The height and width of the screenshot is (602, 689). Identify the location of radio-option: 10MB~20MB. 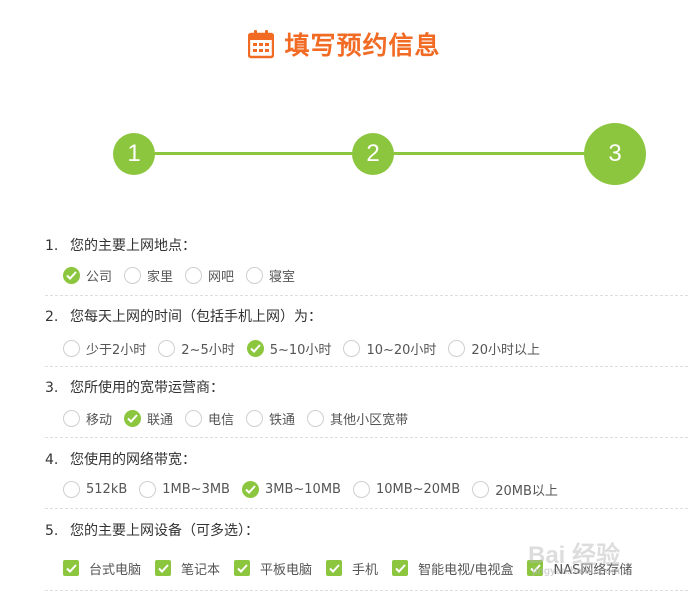
(406, 489).